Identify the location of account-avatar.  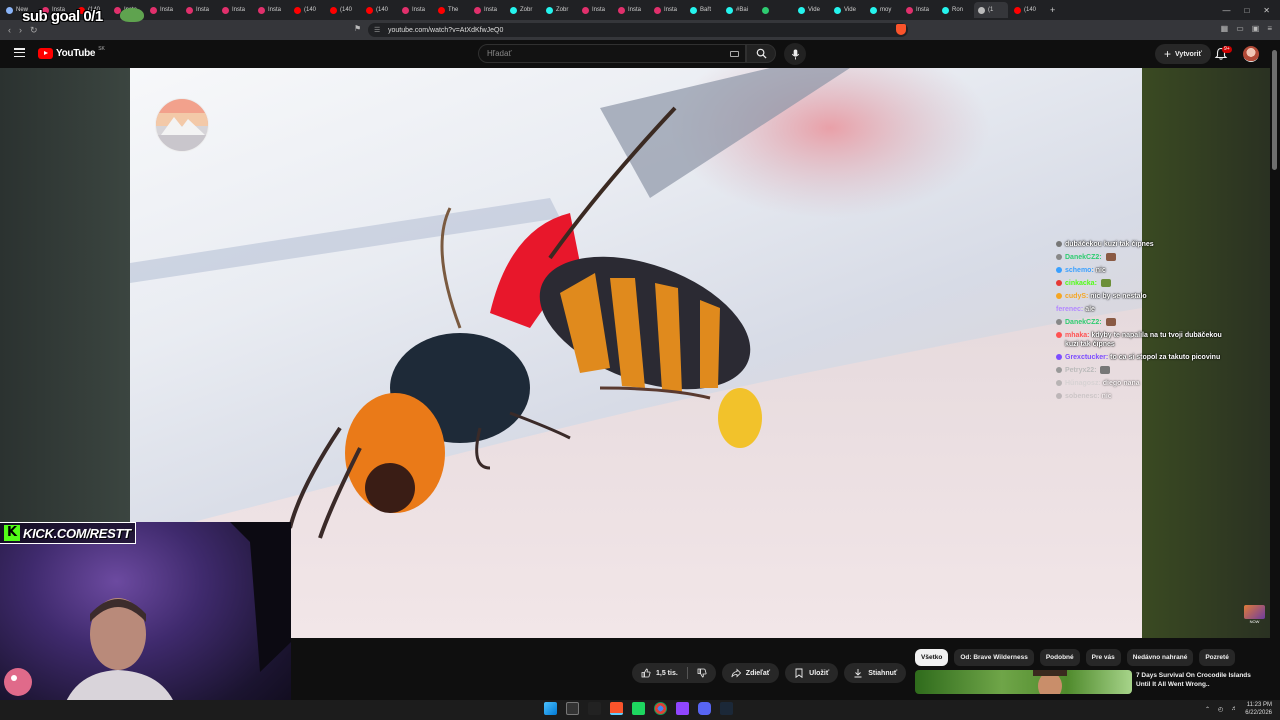
(1251, 54).